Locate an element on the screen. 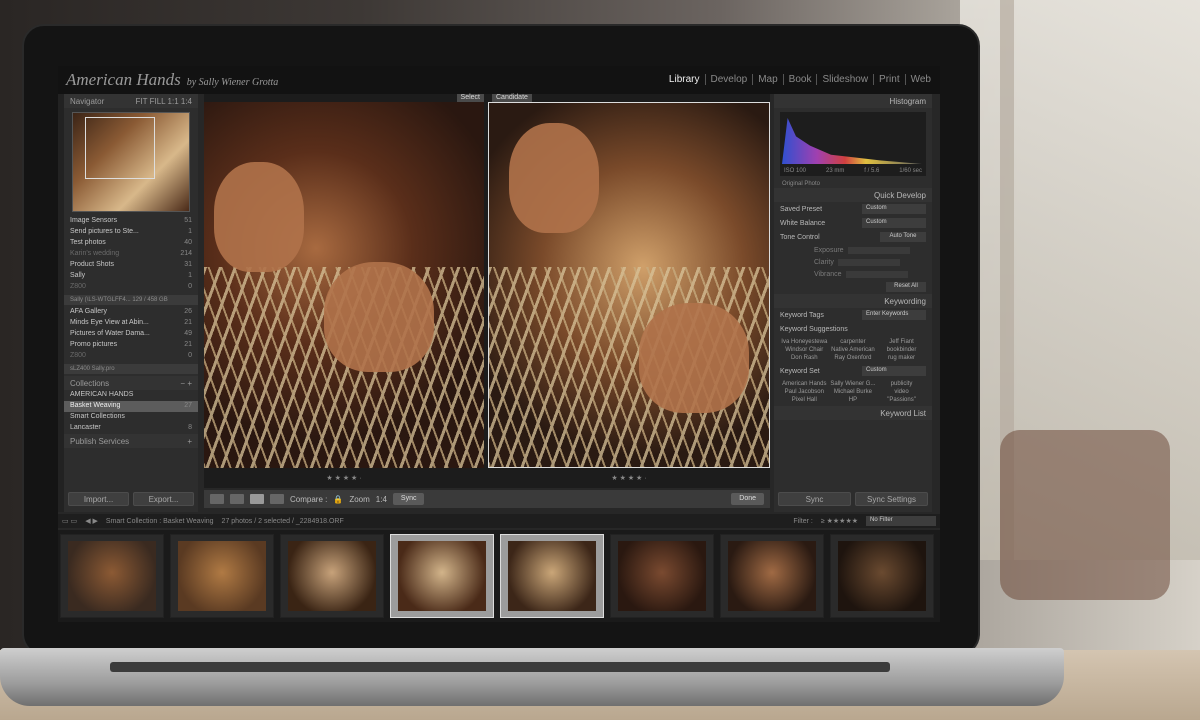  folder-name: AFA Gallery is located at coordinates (88, 311).